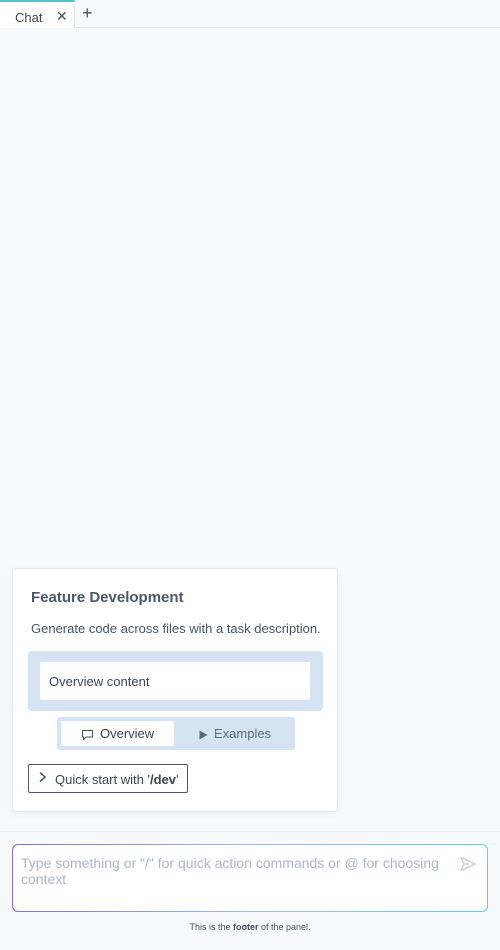  Describe the element at coordinates (87, 13) in the screenshot. I see `plus-icon: +` at that location.